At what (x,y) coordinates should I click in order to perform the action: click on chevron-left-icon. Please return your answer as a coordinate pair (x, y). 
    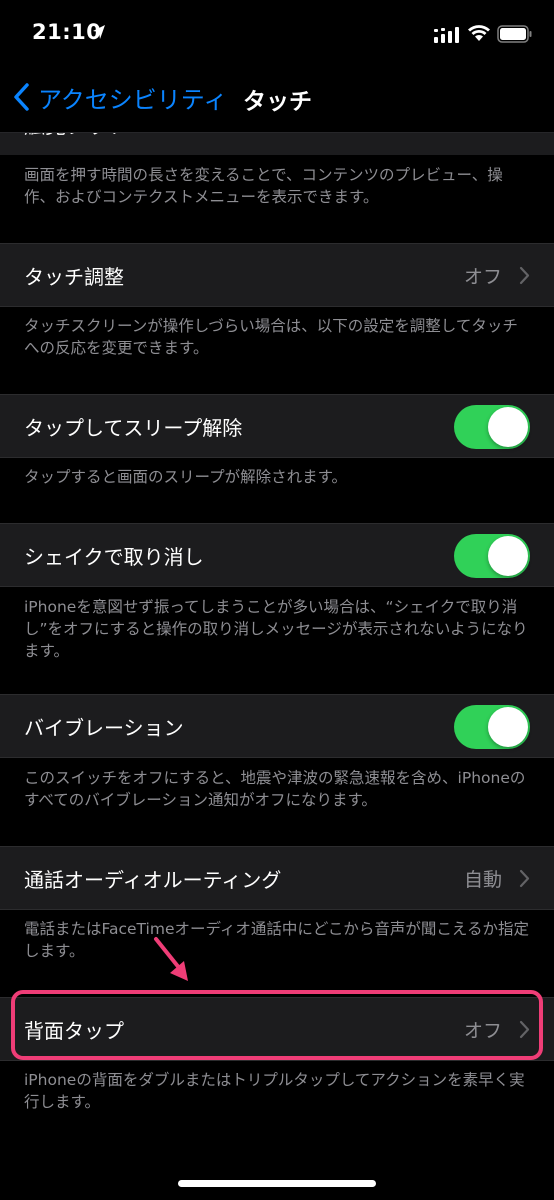
    Looking at the image, I should click on (21, 97).